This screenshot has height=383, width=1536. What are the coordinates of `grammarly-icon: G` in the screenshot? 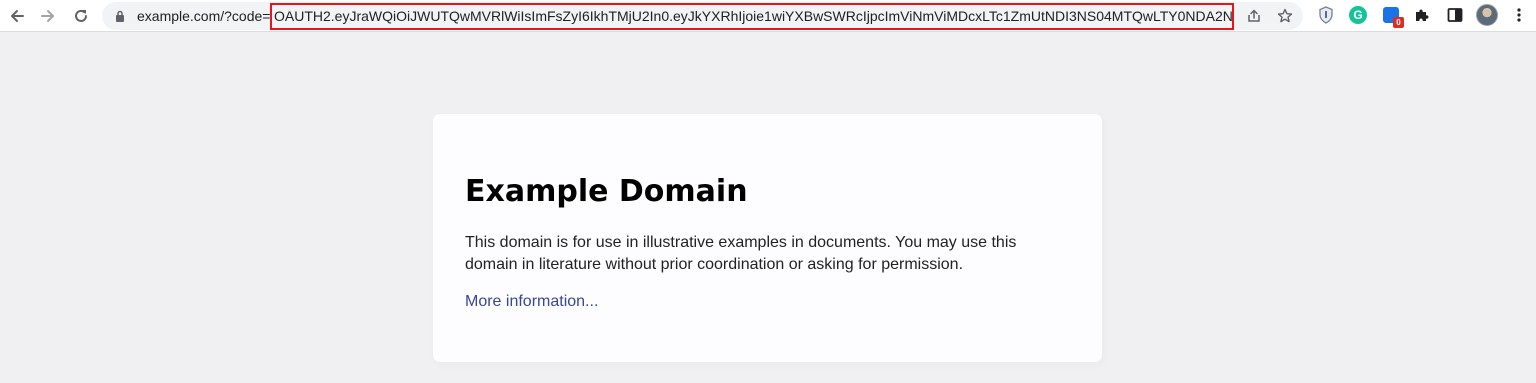 It's located at (1358, 15).